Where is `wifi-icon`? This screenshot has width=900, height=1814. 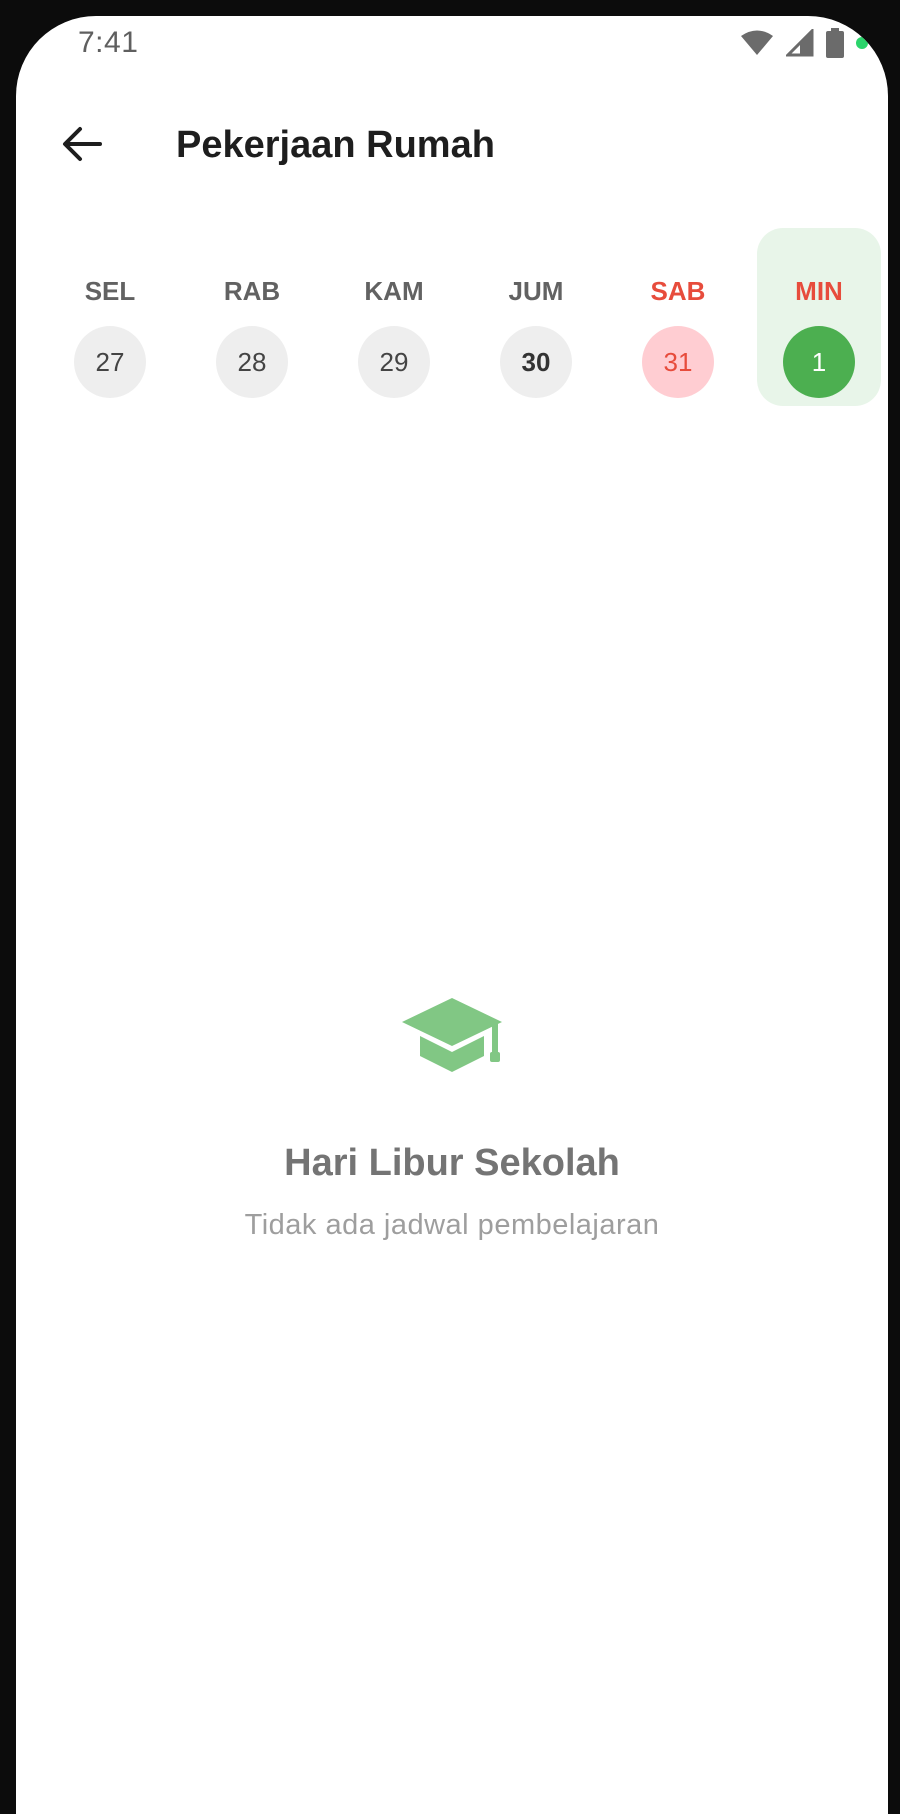 wifi-icon is located at coordinates (757, 43).